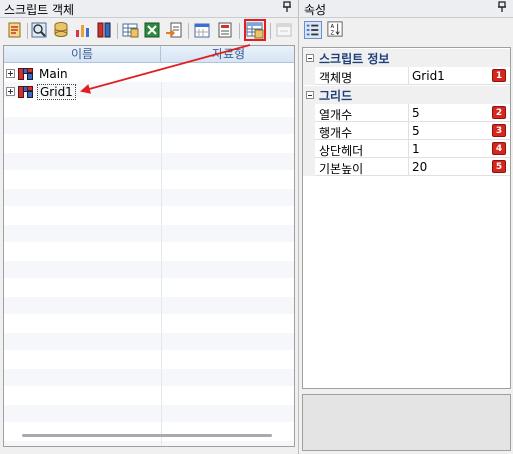 The image size is (513, 454). I want to click on panel-title: 스크립트 객체, so click(39, 10).